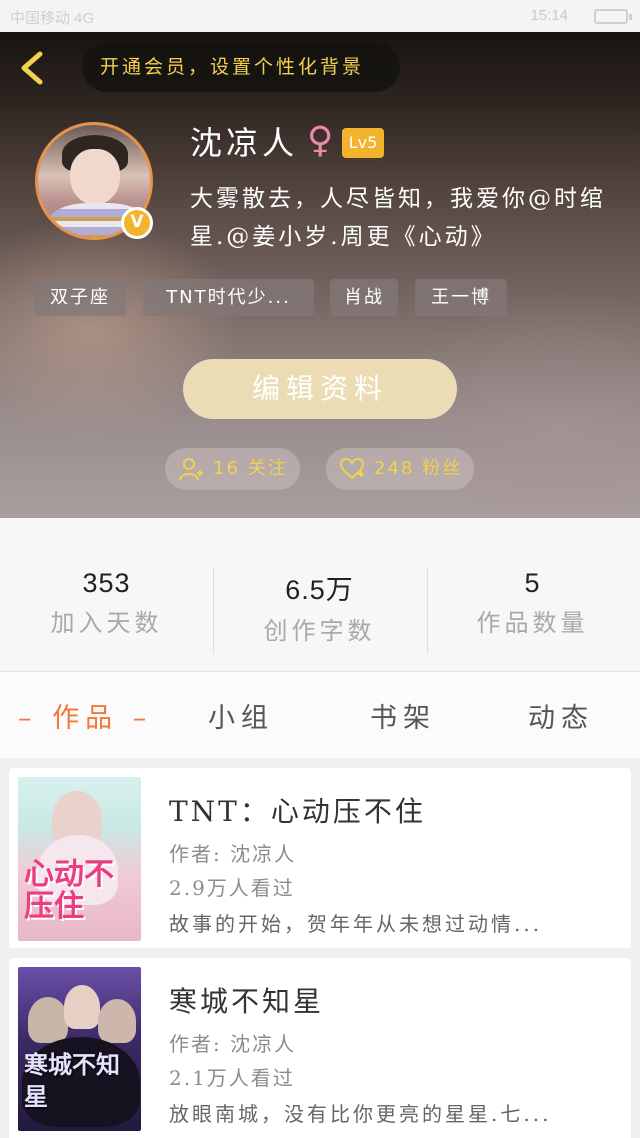 The width and height of the screenshot is (640, 1138). What do you see at coordinates (250, 468) in the screenshot?
I see `following-count: 16 关注` at bounding box center [250, 468].